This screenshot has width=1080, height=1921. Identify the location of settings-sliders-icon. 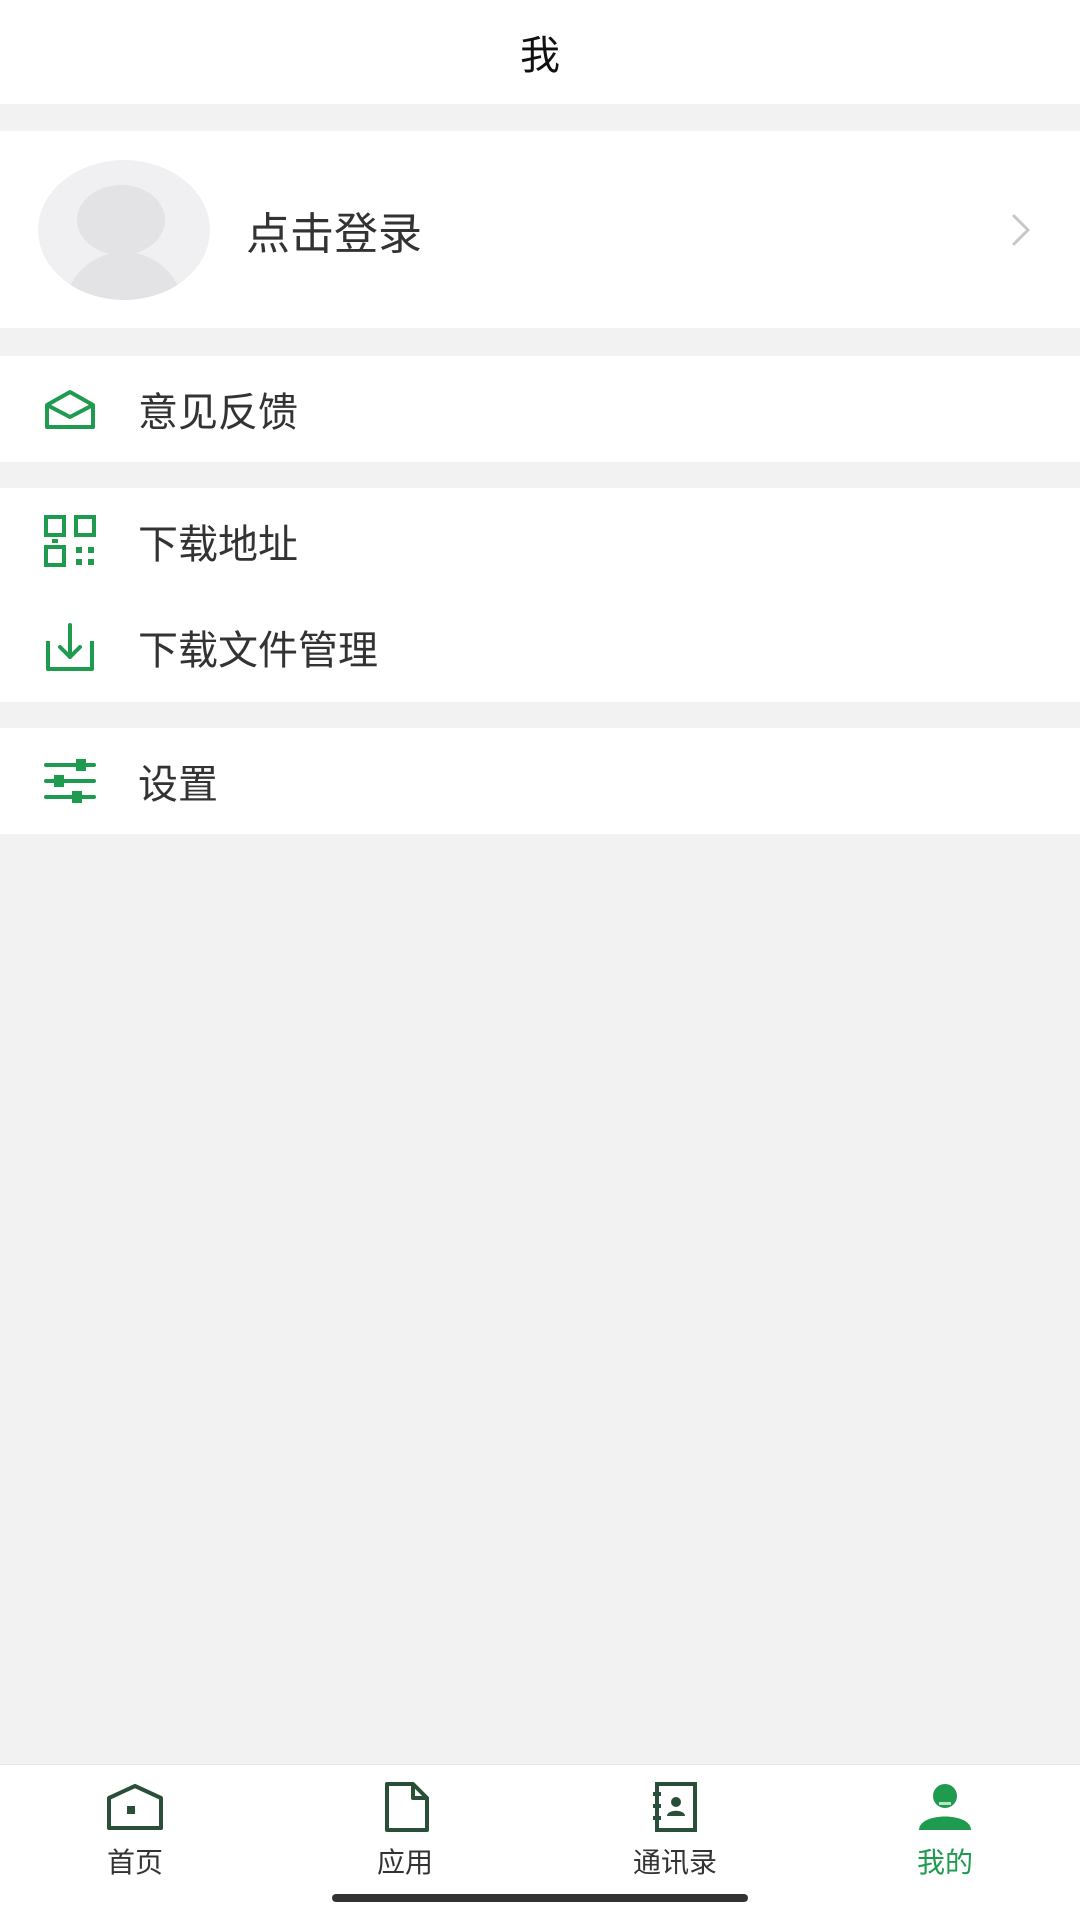
(70, 781).